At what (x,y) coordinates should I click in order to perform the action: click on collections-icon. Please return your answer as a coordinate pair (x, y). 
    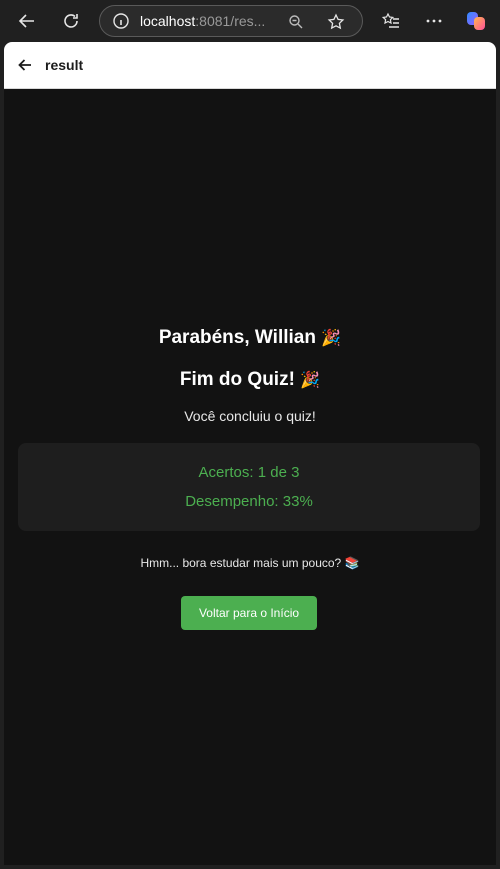
    Looking at the image, I should click on (390, 20).